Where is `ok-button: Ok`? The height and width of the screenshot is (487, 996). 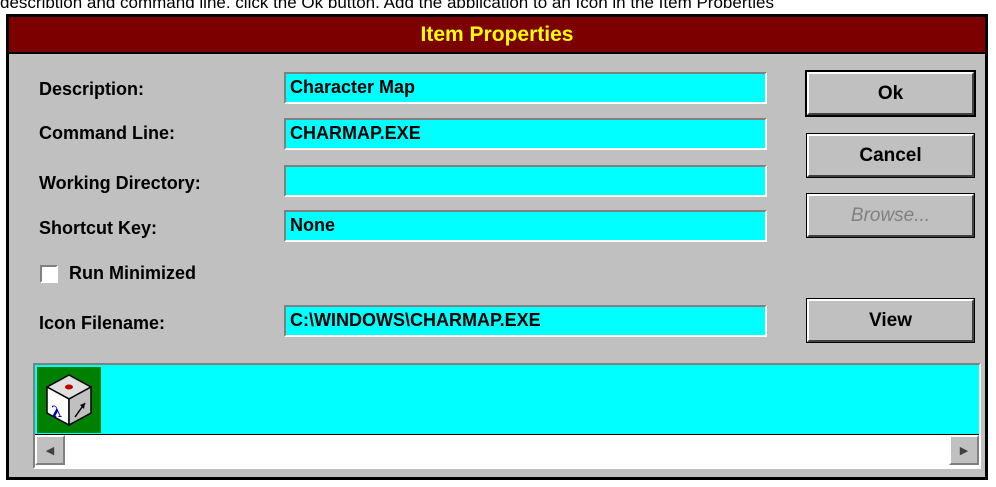 ok-button: Ok is located at coordinates (890, 93).